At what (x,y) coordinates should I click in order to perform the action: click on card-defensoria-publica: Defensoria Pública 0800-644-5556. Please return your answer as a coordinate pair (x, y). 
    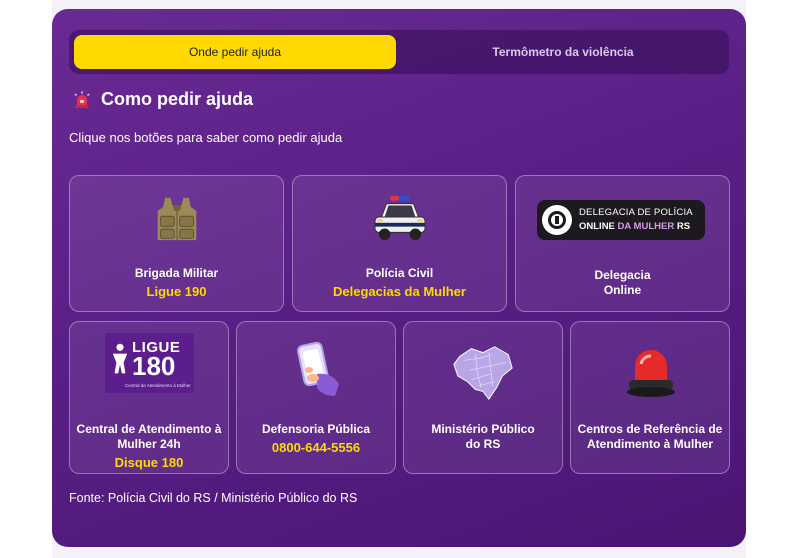
    Looking at the image, I should click on (316, 397).